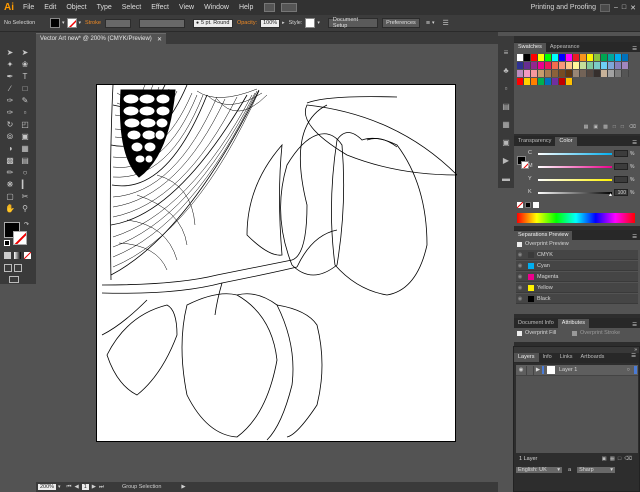 The height and width of the screenshot is (492, 640). I want to click on column-graph-tool-icon: ▎, so click(25, 185).